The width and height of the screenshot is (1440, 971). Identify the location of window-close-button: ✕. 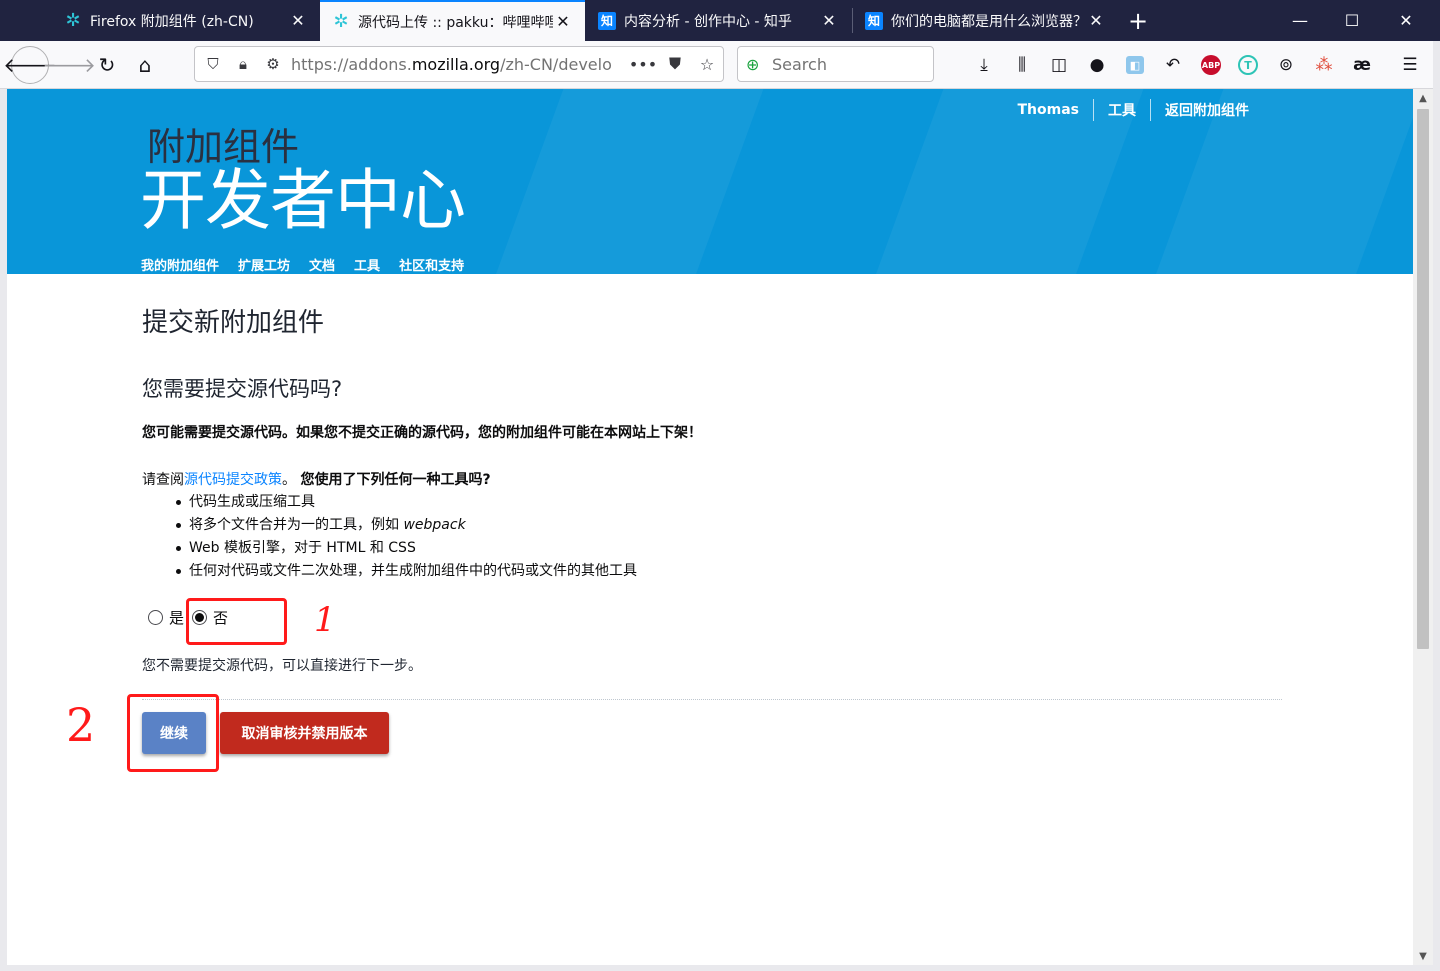
(1406, 20).